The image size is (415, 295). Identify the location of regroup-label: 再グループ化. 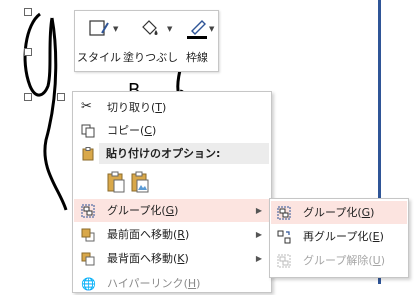
(336, 236).